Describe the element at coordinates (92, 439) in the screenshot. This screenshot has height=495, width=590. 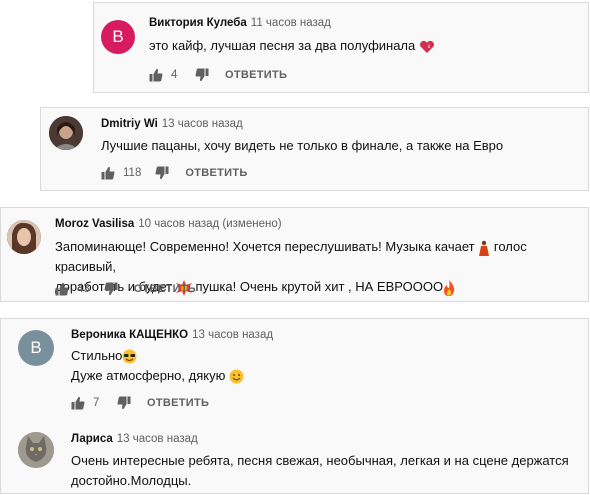
I see `author-name: Лариса` at that location.